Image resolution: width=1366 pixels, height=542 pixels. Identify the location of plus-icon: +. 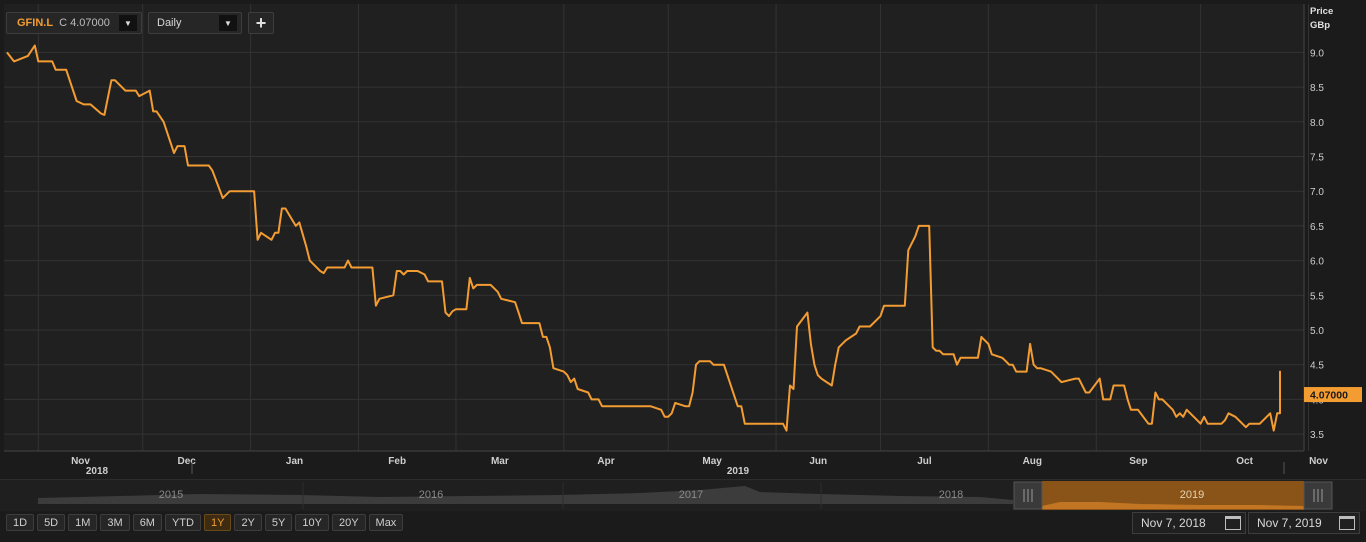
(261, 22).